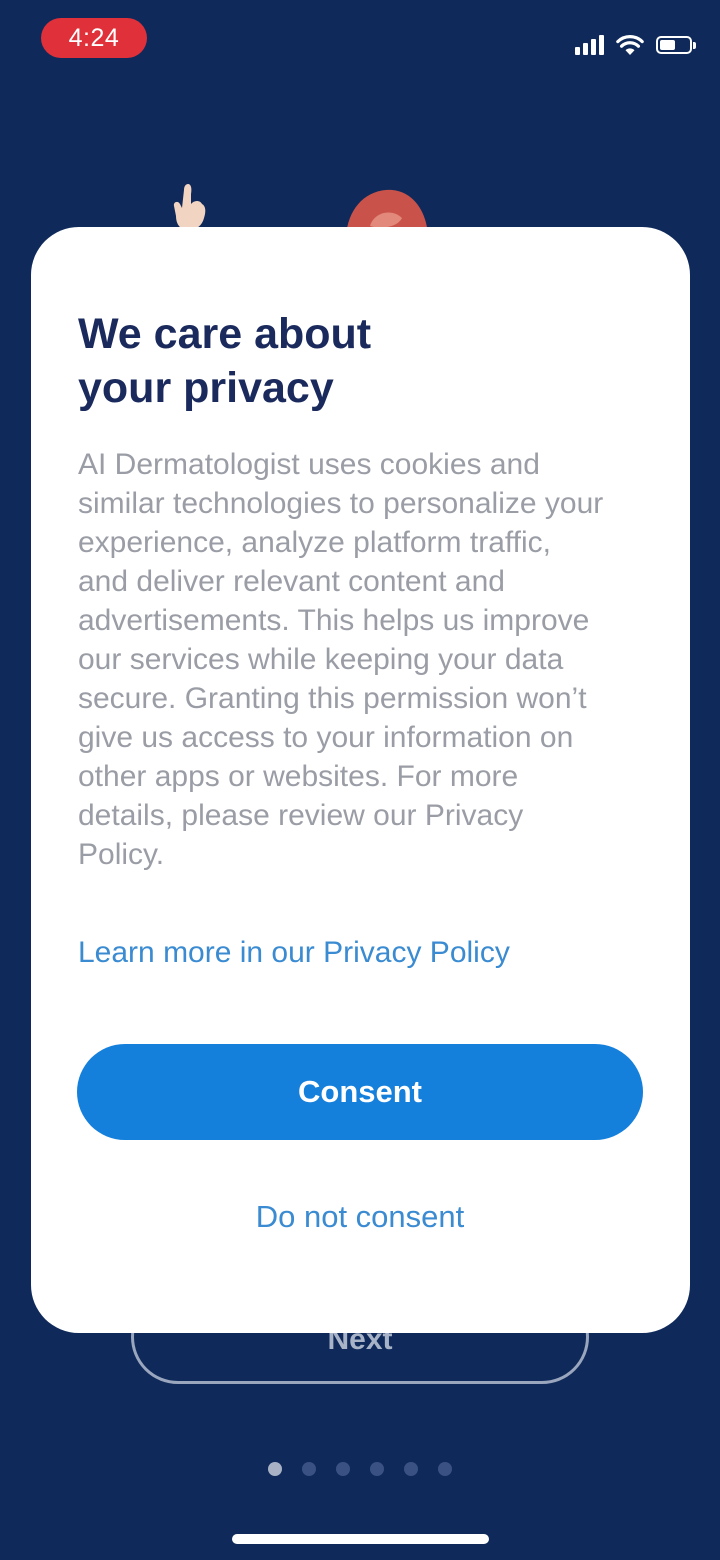 Image resolution: width=720 pixels, height=1560 pixels. What do you see at coordinates (589, 45) in the screenshot?
I see `signal-icon` at bounding box center [589, 45].